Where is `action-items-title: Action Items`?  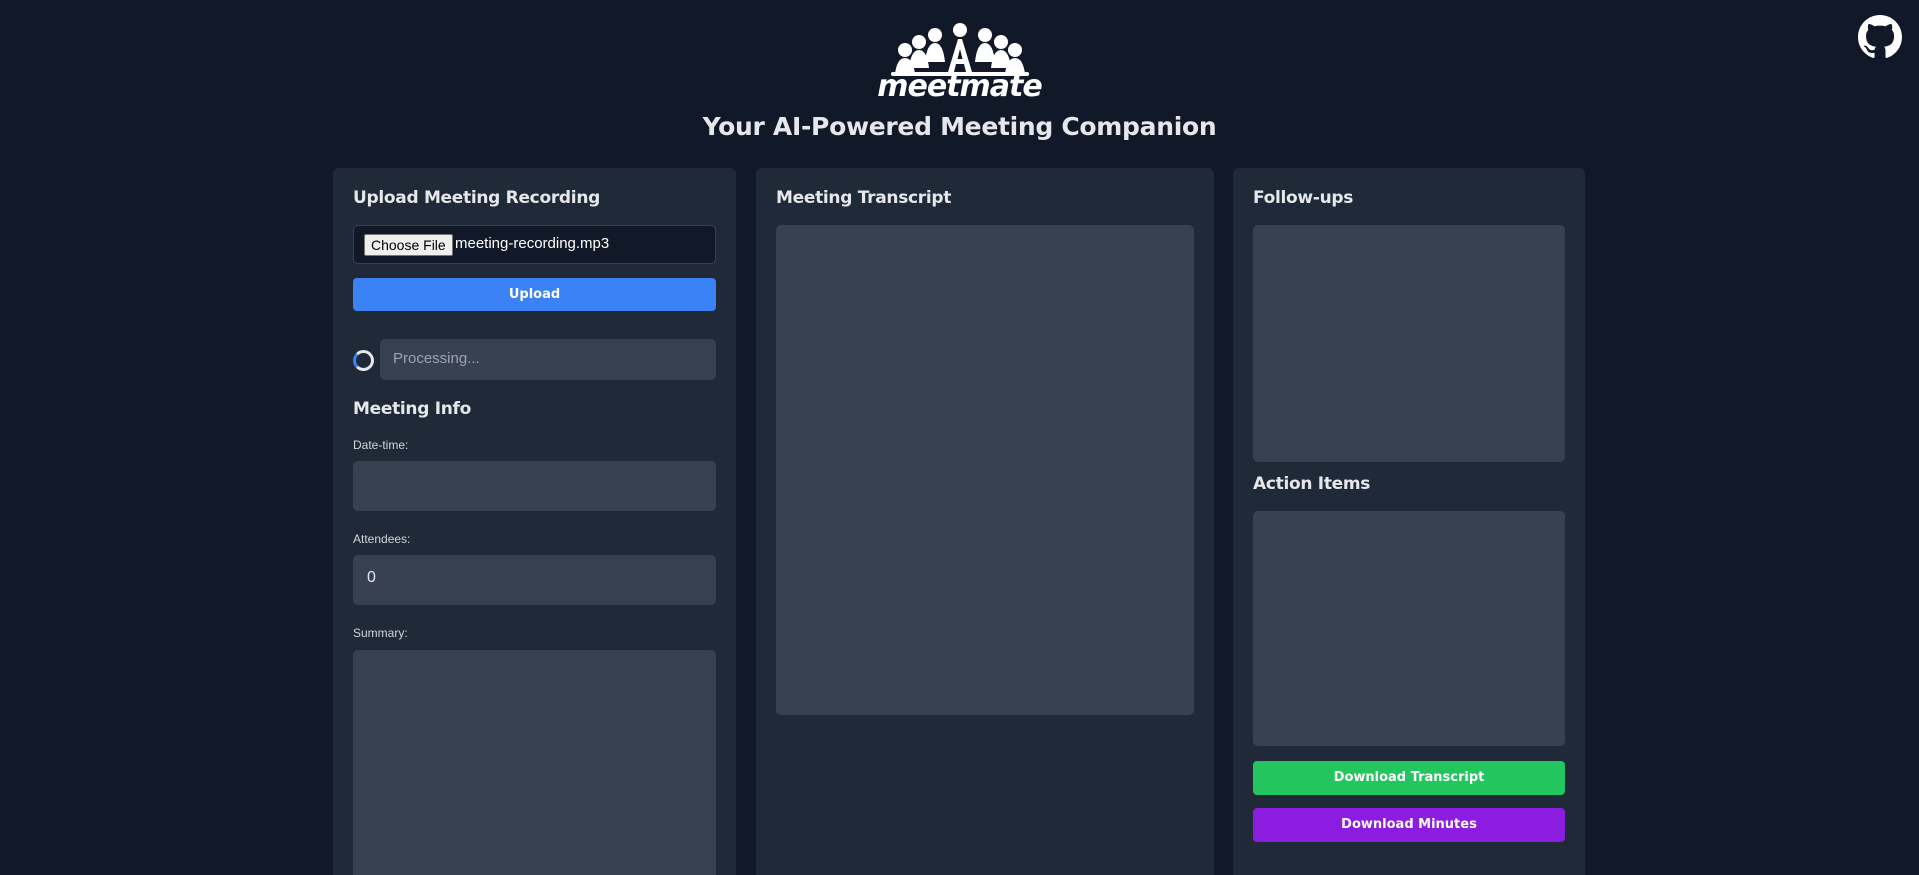 action-items-title: Action Items is located at coordinates (1312, 484).